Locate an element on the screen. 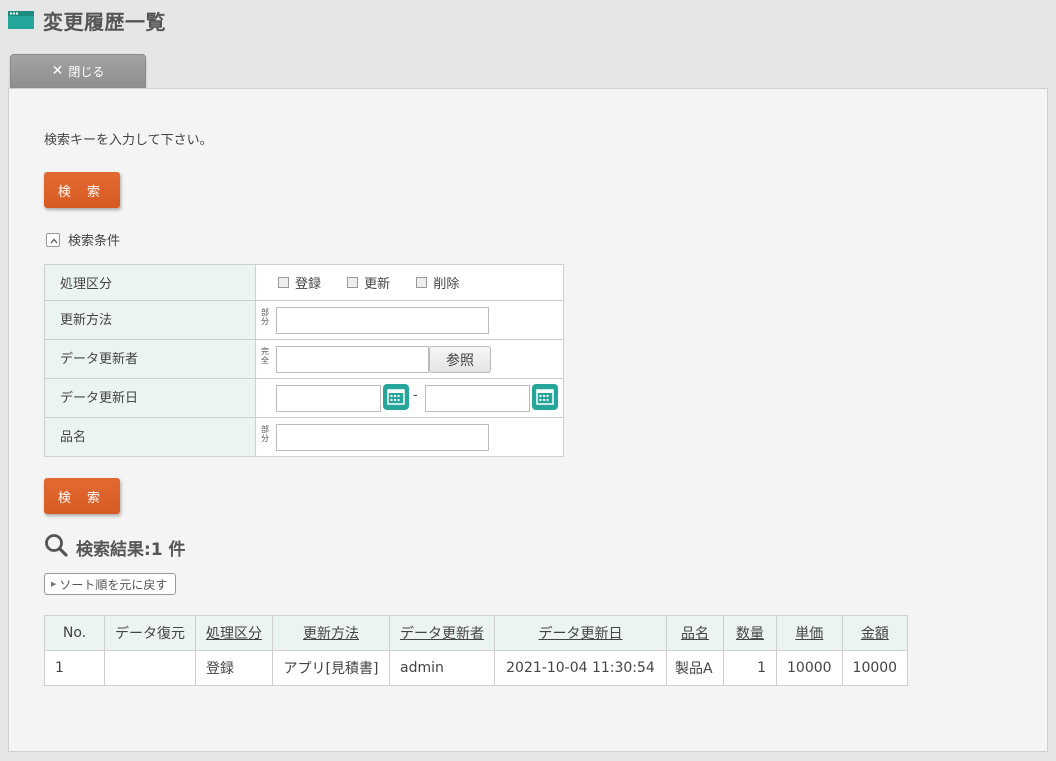 Image resolution: width=1056 pixels, height=761 pixels. checkbox-delete: 削除 is located at coordinates (437, 282).